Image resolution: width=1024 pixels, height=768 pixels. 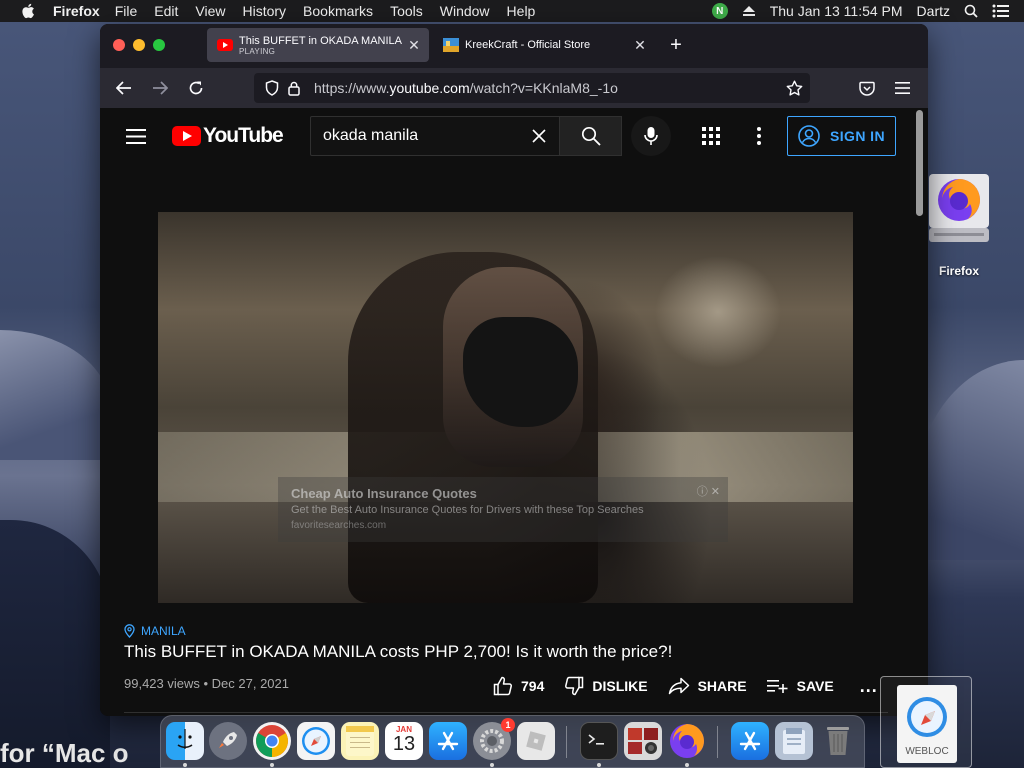 What do you see at coordinates (448, 741) in the screenshot?
I see `app-store-icon` at bounding box center [448, 741].